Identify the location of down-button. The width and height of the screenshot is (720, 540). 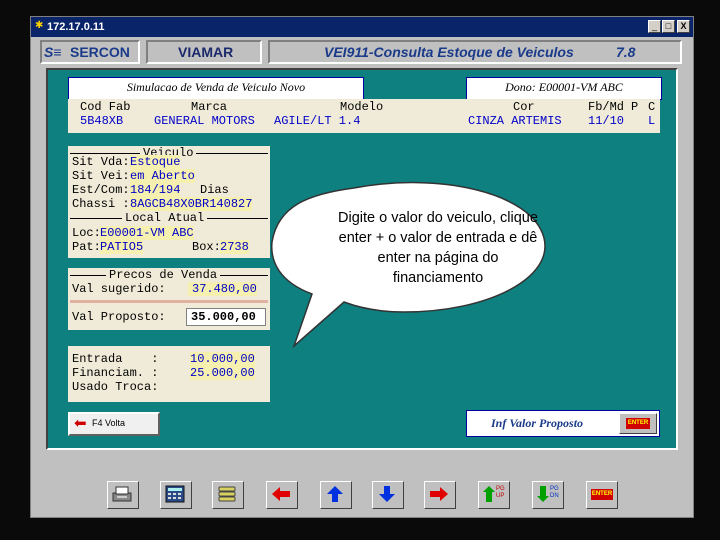
(388, 495).